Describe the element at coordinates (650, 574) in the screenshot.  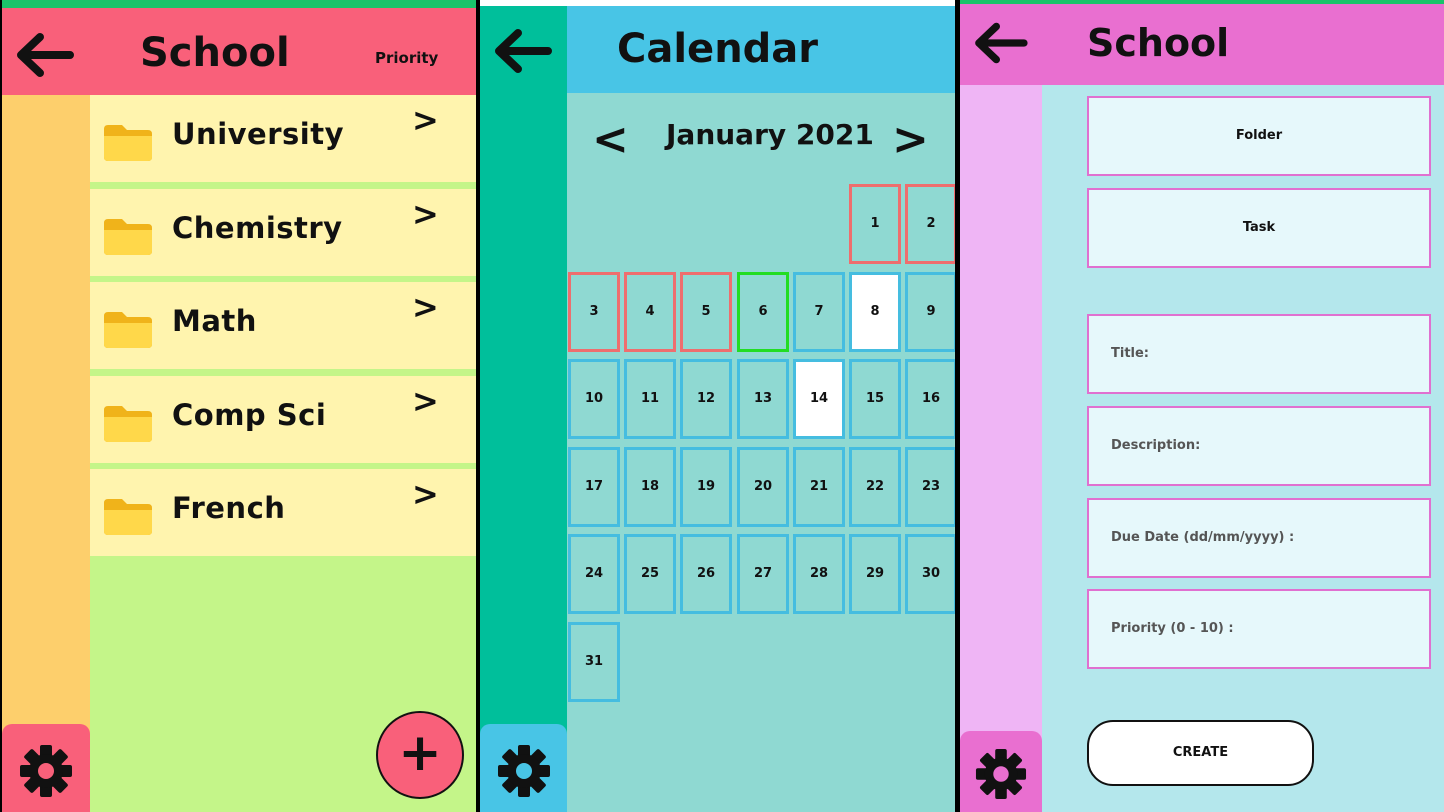
I see `calendar-day: 25` at that location.